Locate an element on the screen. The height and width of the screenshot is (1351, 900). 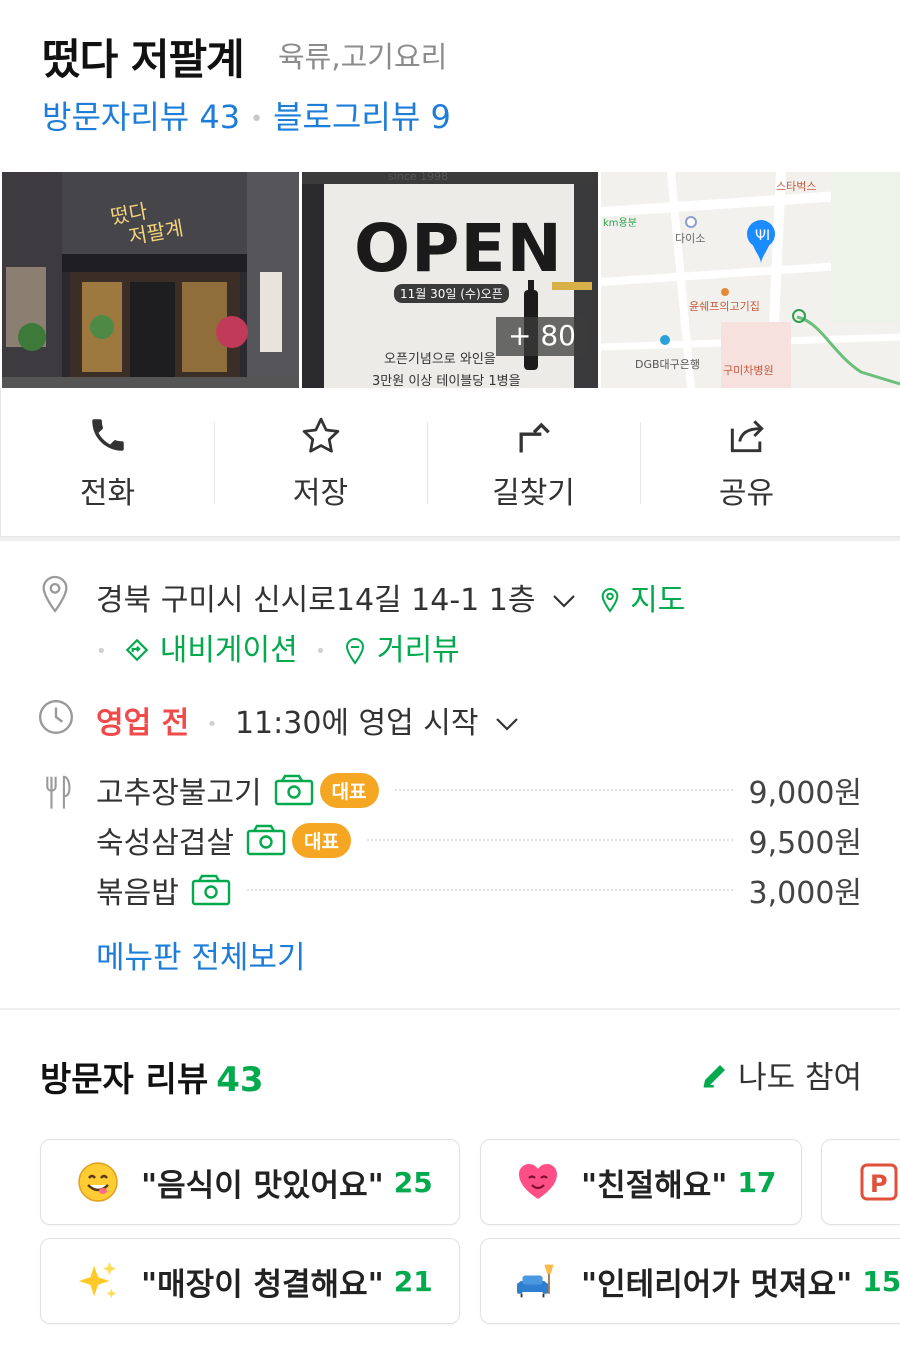
yum-face-icon is located at coordinates (98, 1182).